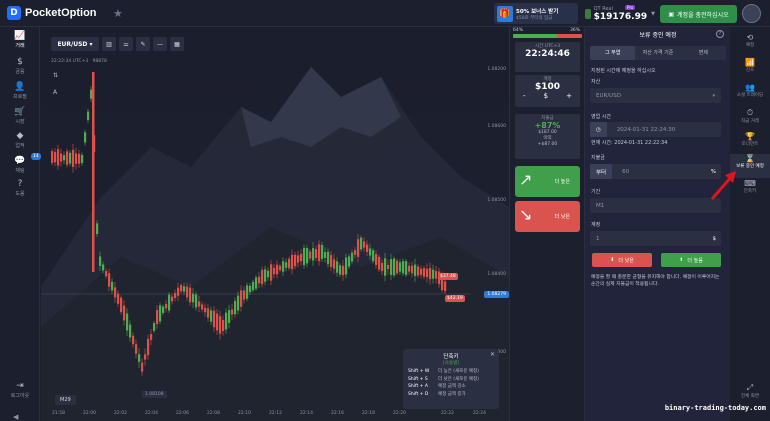 This screenshot has width=770, height=421. I want to click on draw-button: ✎, so click(143, 44).